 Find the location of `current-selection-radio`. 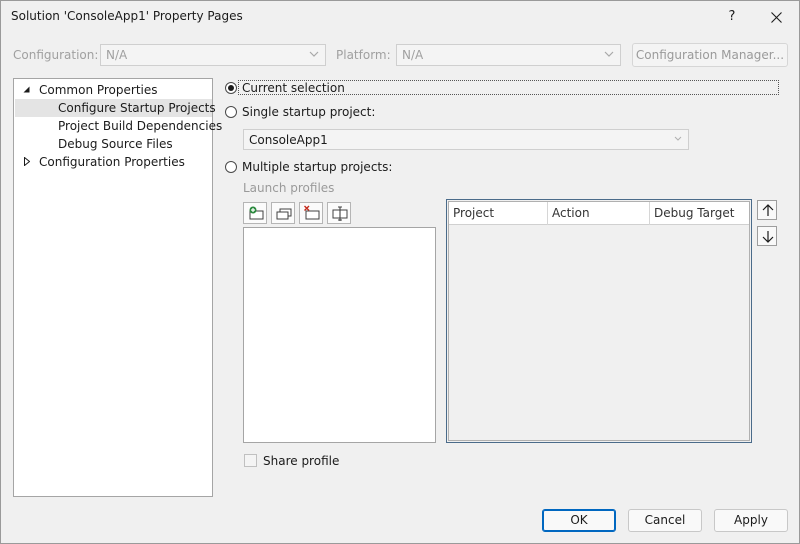

current-selection-radio is located at coordinates (231, 88).